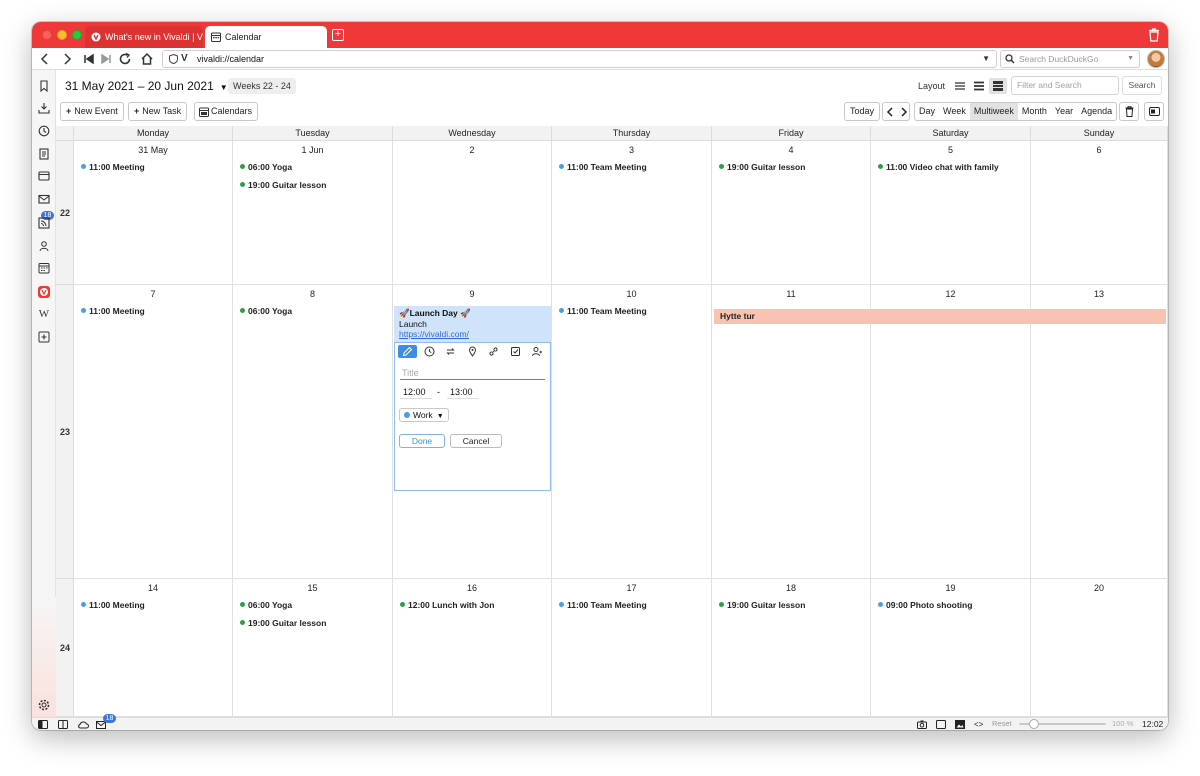  I want to click on day-cell: 18 19:00 Guitar lesson, so click(791, 648).